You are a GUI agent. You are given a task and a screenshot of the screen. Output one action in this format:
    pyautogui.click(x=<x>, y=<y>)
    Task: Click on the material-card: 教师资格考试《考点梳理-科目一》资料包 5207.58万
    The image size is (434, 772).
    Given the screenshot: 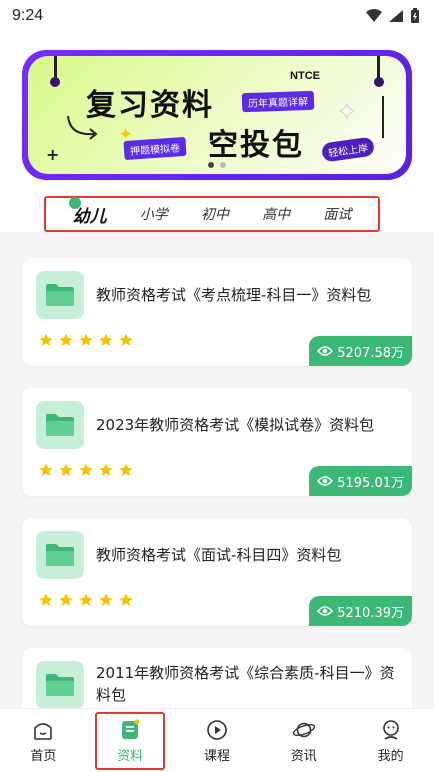 What is the action you would take?
    pyautogui.click(x=217, y=312)
    